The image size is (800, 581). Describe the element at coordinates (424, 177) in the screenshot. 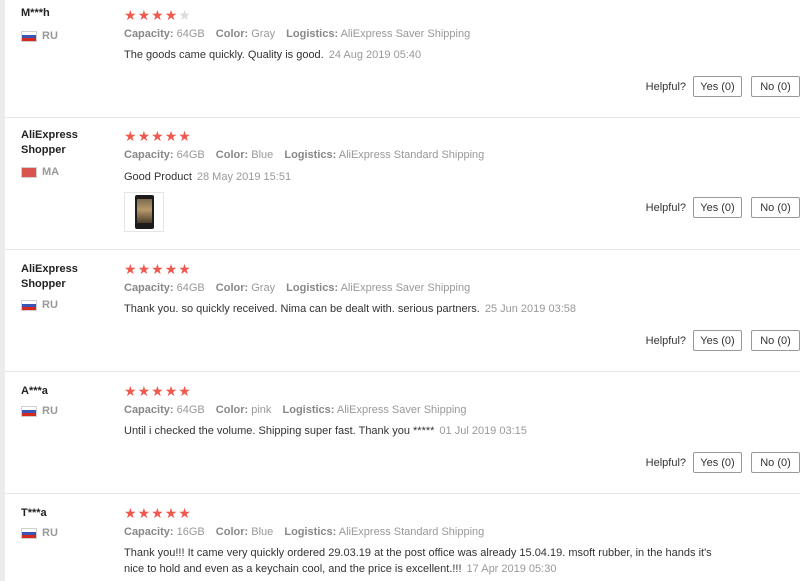

I see `review-text: Good Product 28 May 2019 15:51` at that location.